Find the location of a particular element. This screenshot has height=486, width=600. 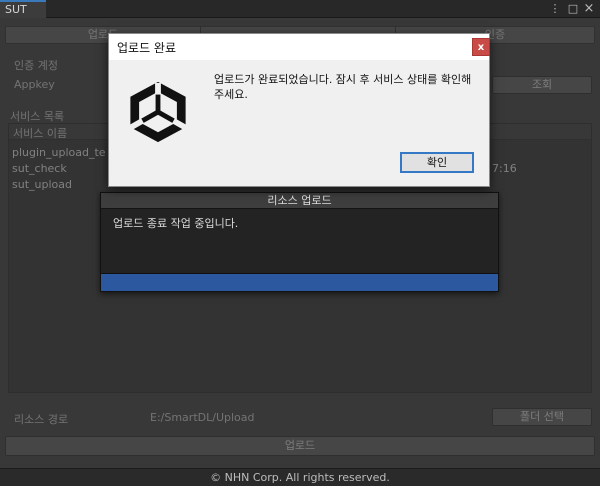

services-section-label: 서비스 목록 is located at coordinates (37, 116).